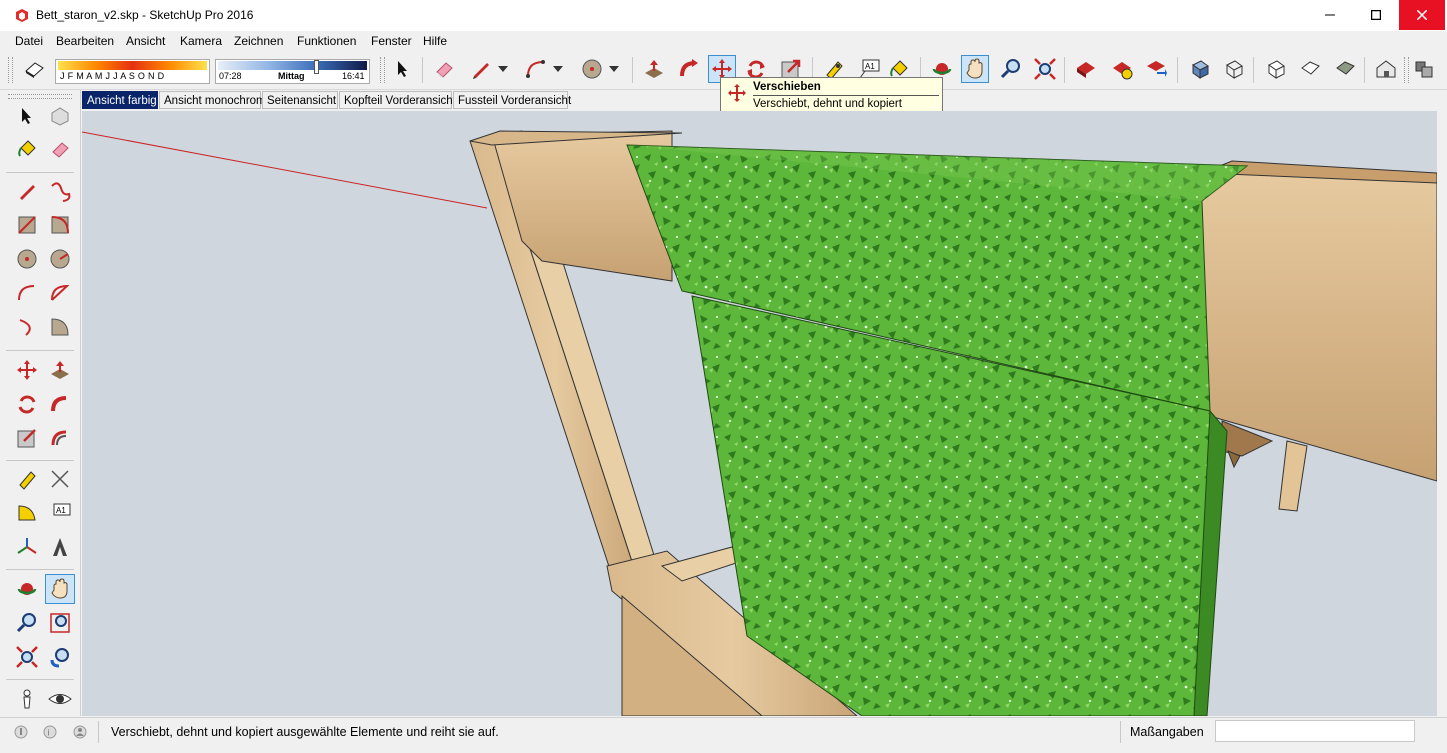 This screenshot has width=1447, height=753. What do you see at coordinates (27, 370) in the screenshot?
I see `move-tool-button` at bounding box center [27, 370].